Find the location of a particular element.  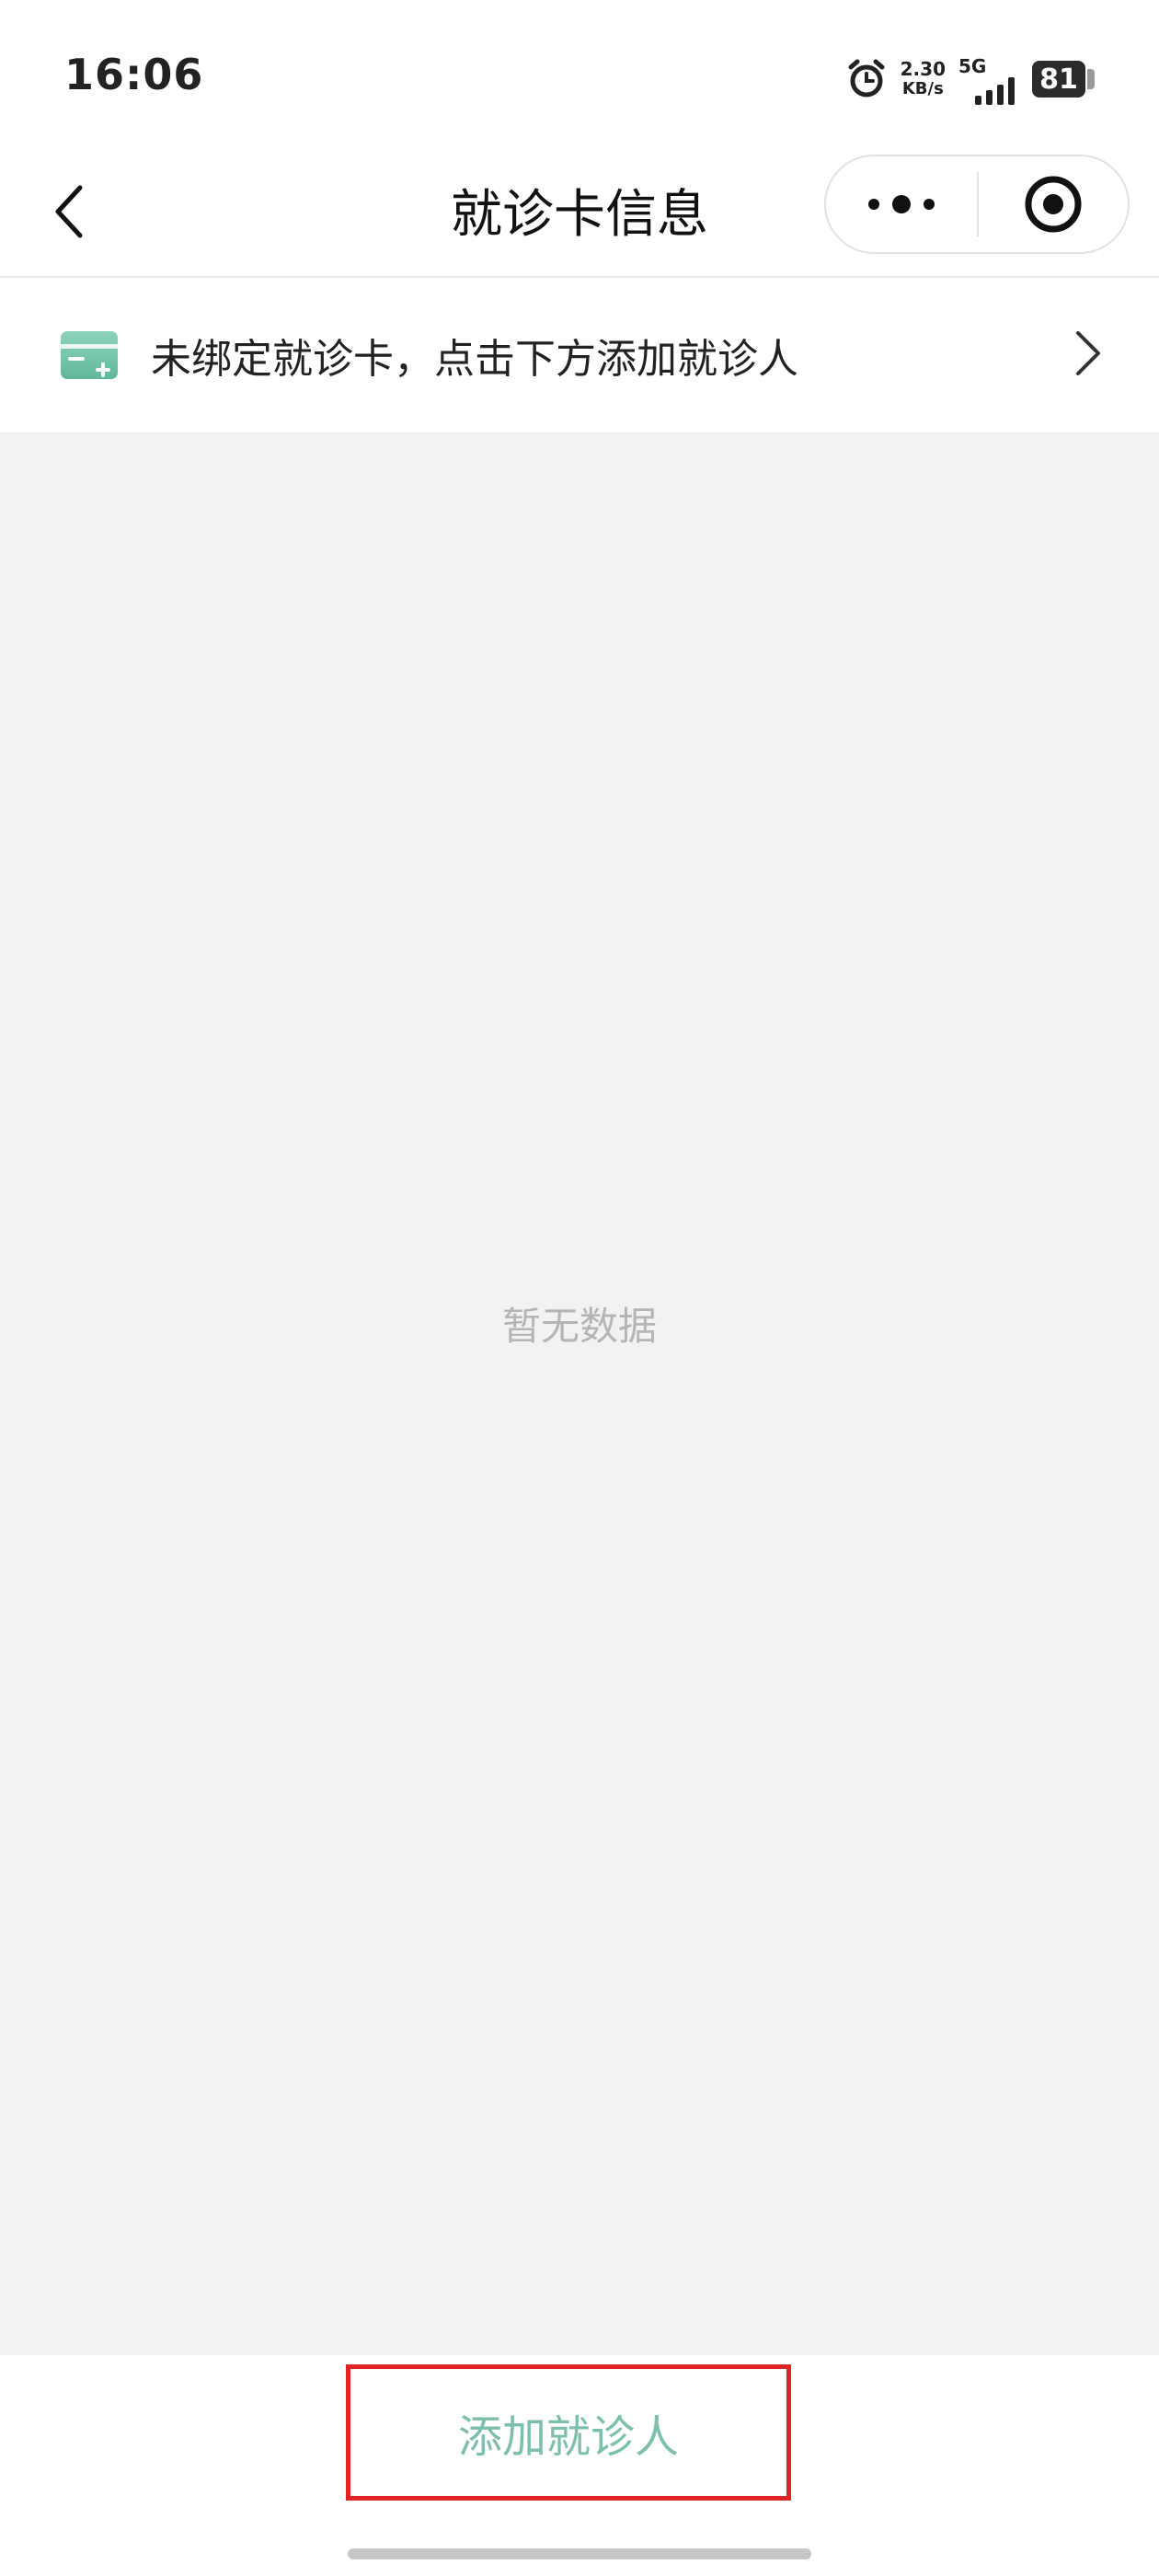

chevron-right-icon is located at coordinates (1088, 353).